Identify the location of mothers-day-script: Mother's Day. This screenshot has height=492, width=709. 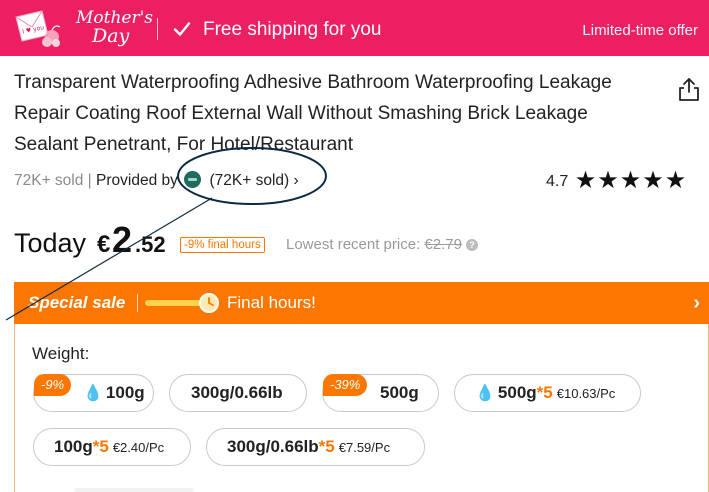
(111, 29).